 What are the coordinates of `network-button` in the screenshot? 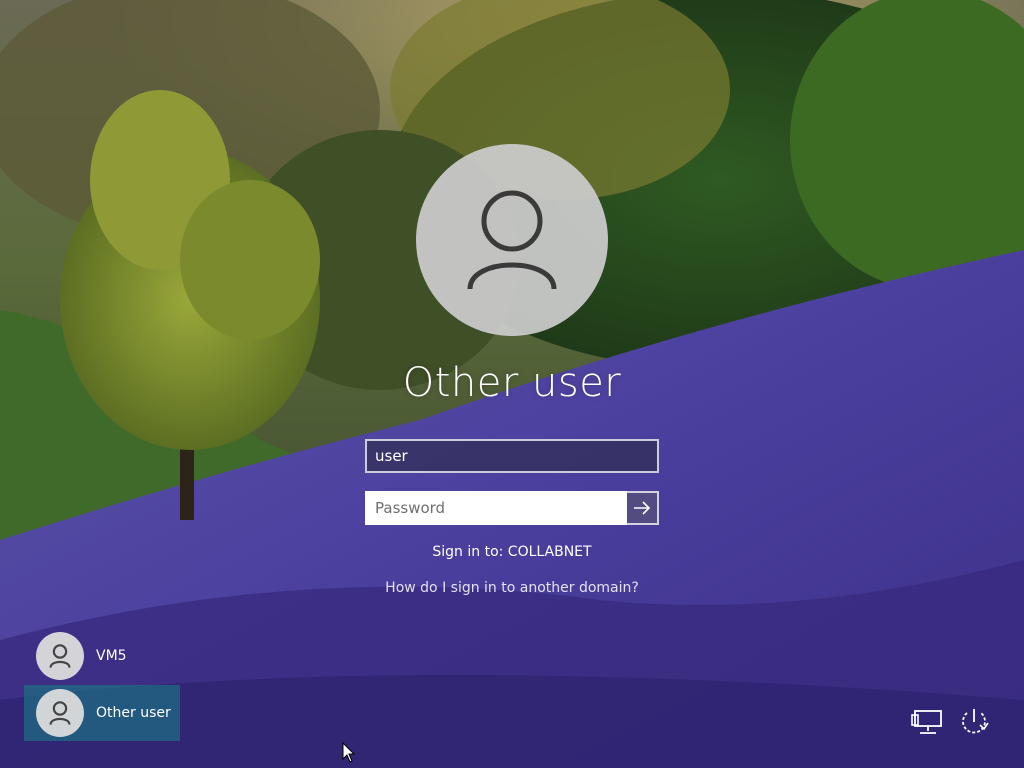 It's located at (928, 722).